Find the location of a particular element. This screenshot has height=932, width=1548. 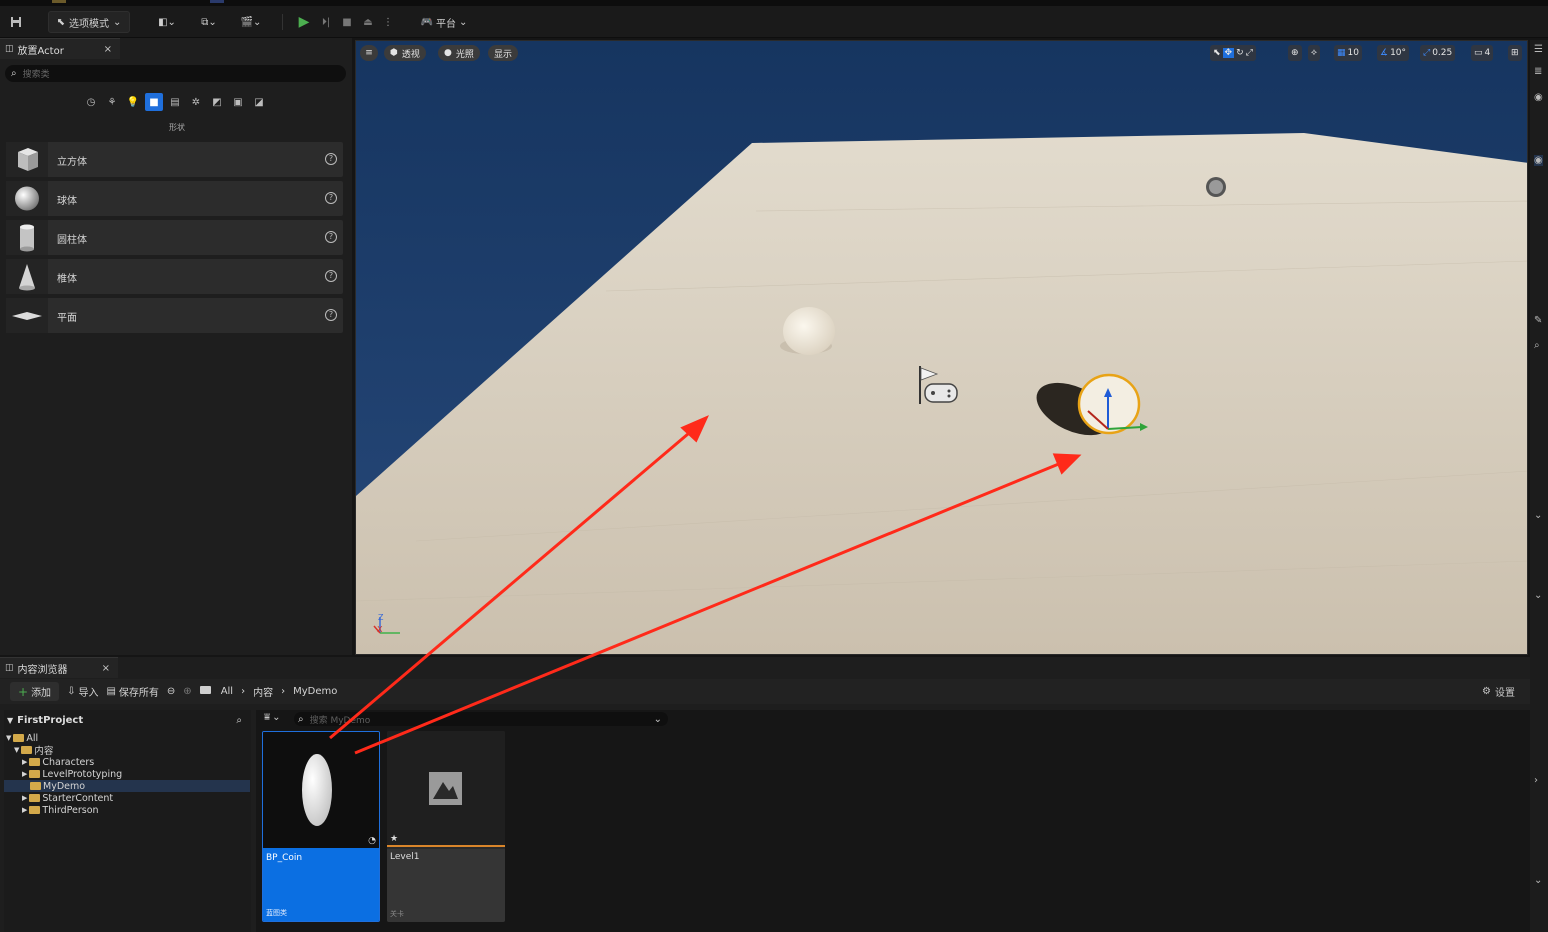

settings-button: ⚙ 设置 is located at coordinates (1498, 691).